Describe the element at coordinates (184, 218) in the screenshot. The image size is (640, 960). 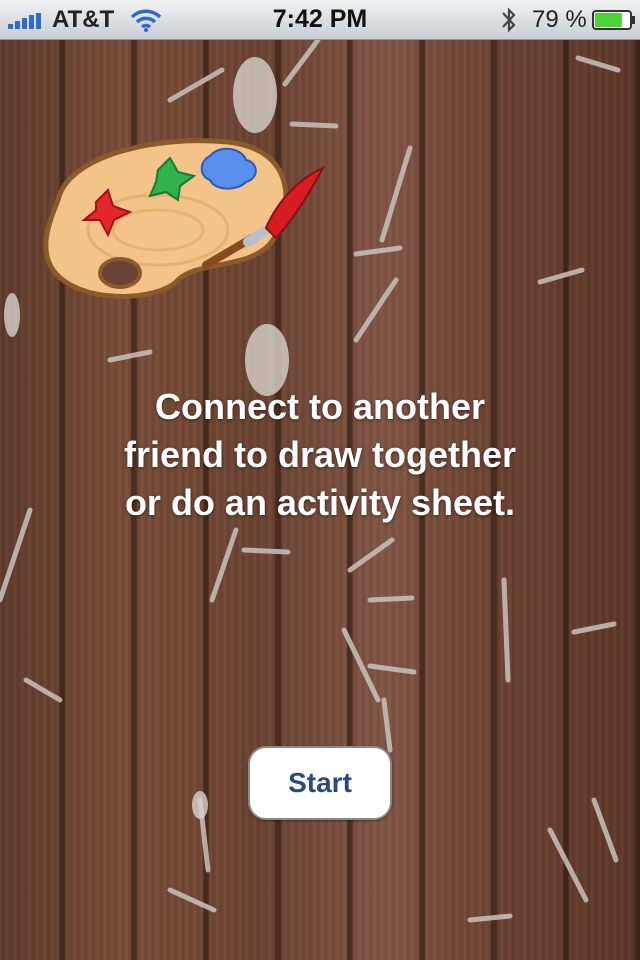
I see `paint-palette-icon` at that location.